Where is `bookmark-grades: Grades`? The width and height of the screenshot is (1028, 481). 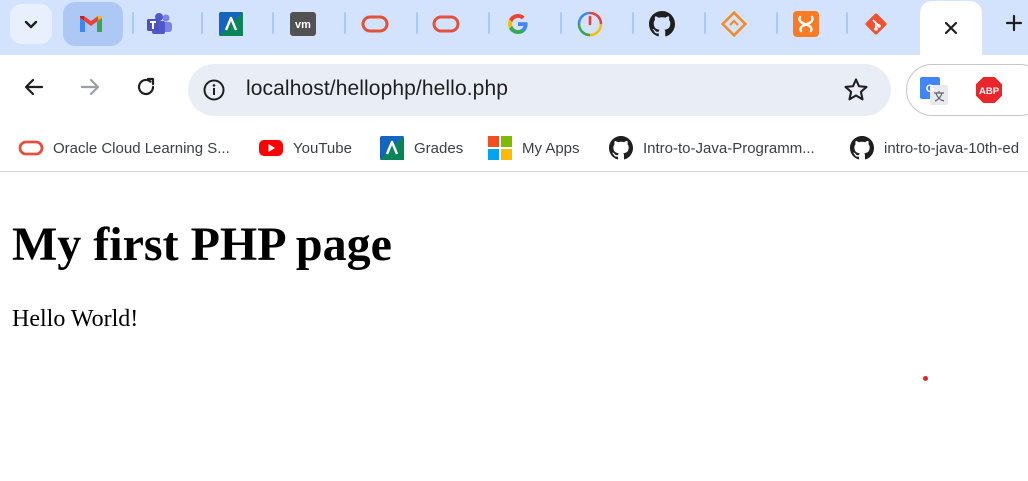
bookmark-grades: Grades is located at coordinates (421, 148).